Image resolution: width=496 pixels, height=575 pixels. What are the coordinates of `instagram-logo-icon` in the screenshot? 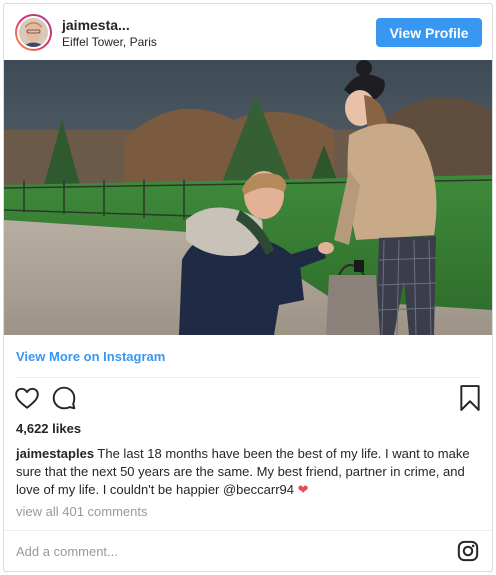 It's located at (468, 553).